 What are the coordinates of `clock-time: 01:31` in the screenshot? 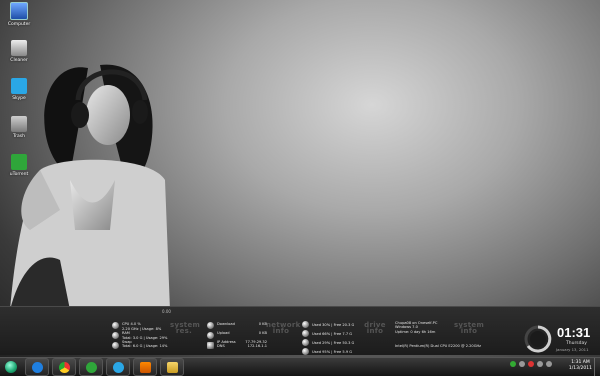 It's located at (574, 332).